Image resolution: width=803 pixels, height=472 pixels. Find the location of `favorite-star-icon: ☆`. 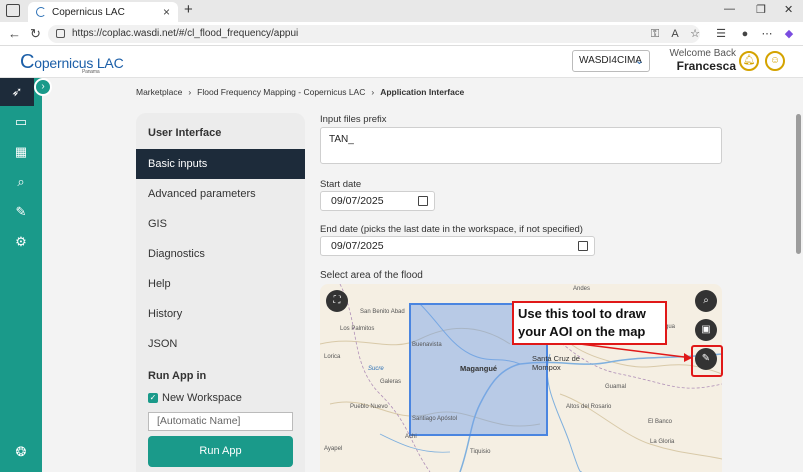

favorite-star-icon: ☆ is located at coordinates (695, 34).